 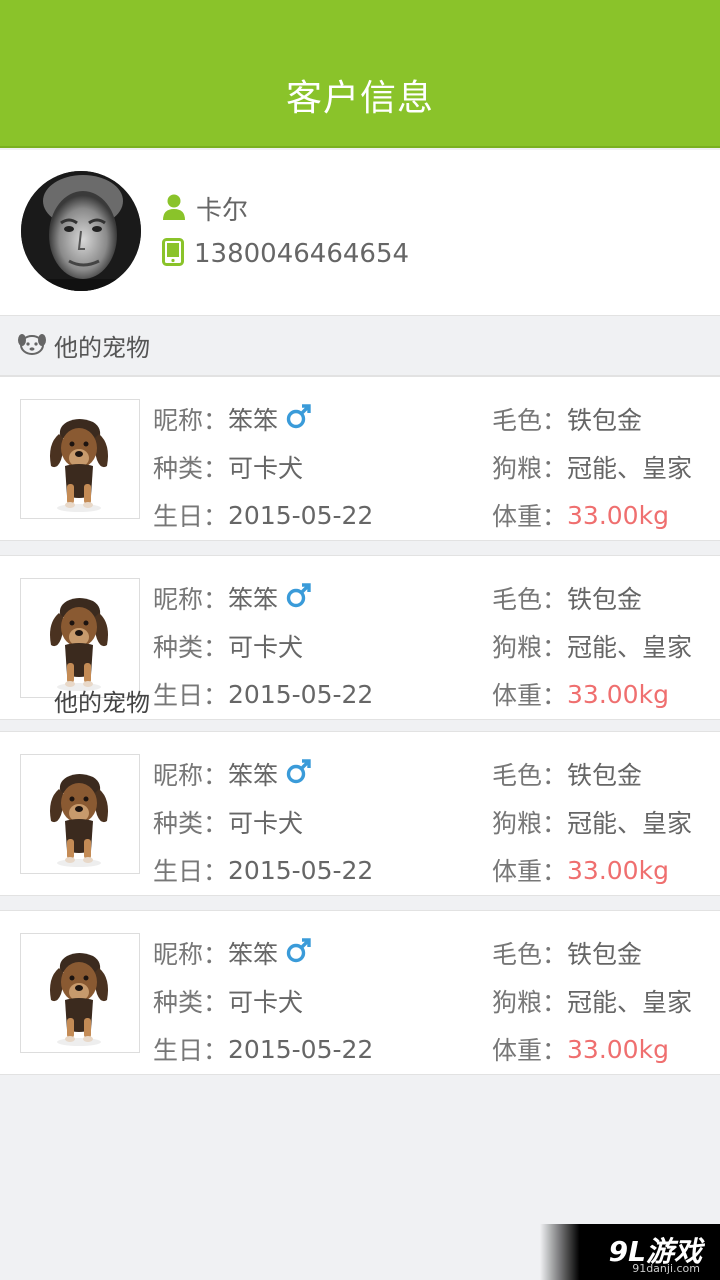 What do you see at coordinates (359, 98) in the screenshot?
I see `page-title: 客户信息` at bounding box center [359, 98].